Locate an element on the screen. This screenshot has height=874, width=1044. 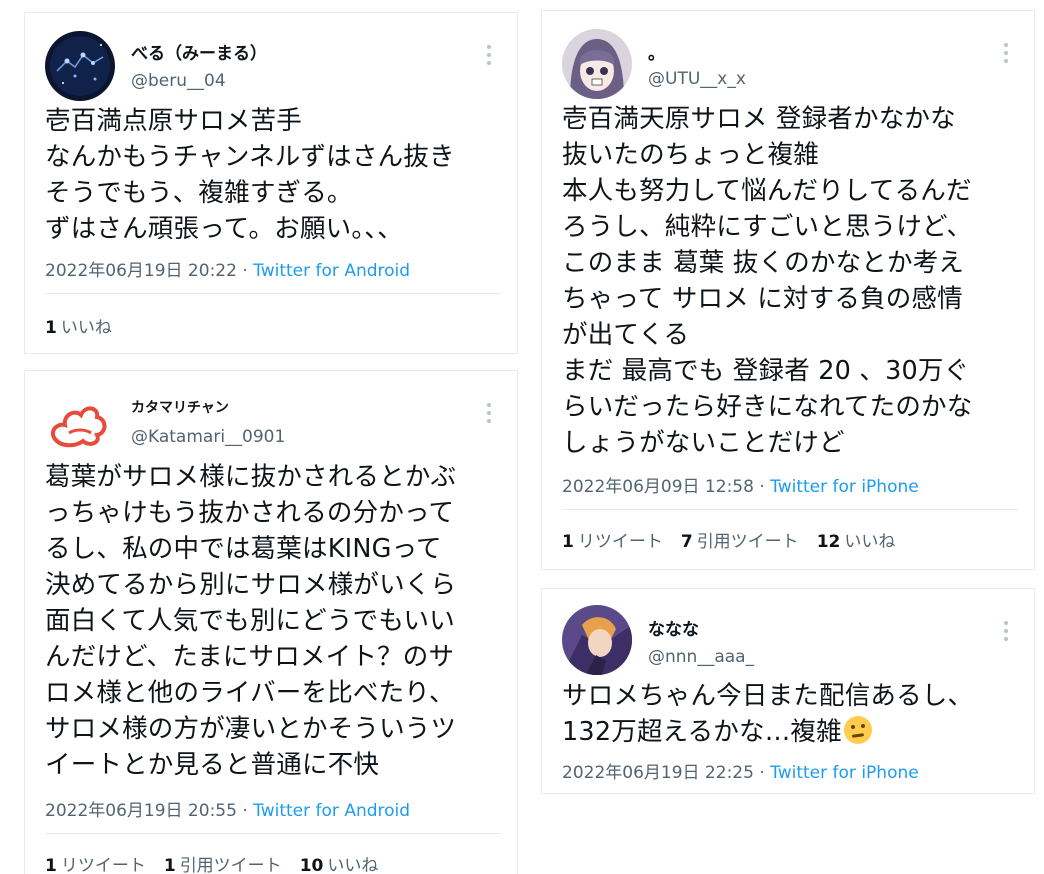
tweet-text-content: サロメちゃん今日また配信あるし、 132万超えるかな…複雑 is located at coordinates (768, 714).